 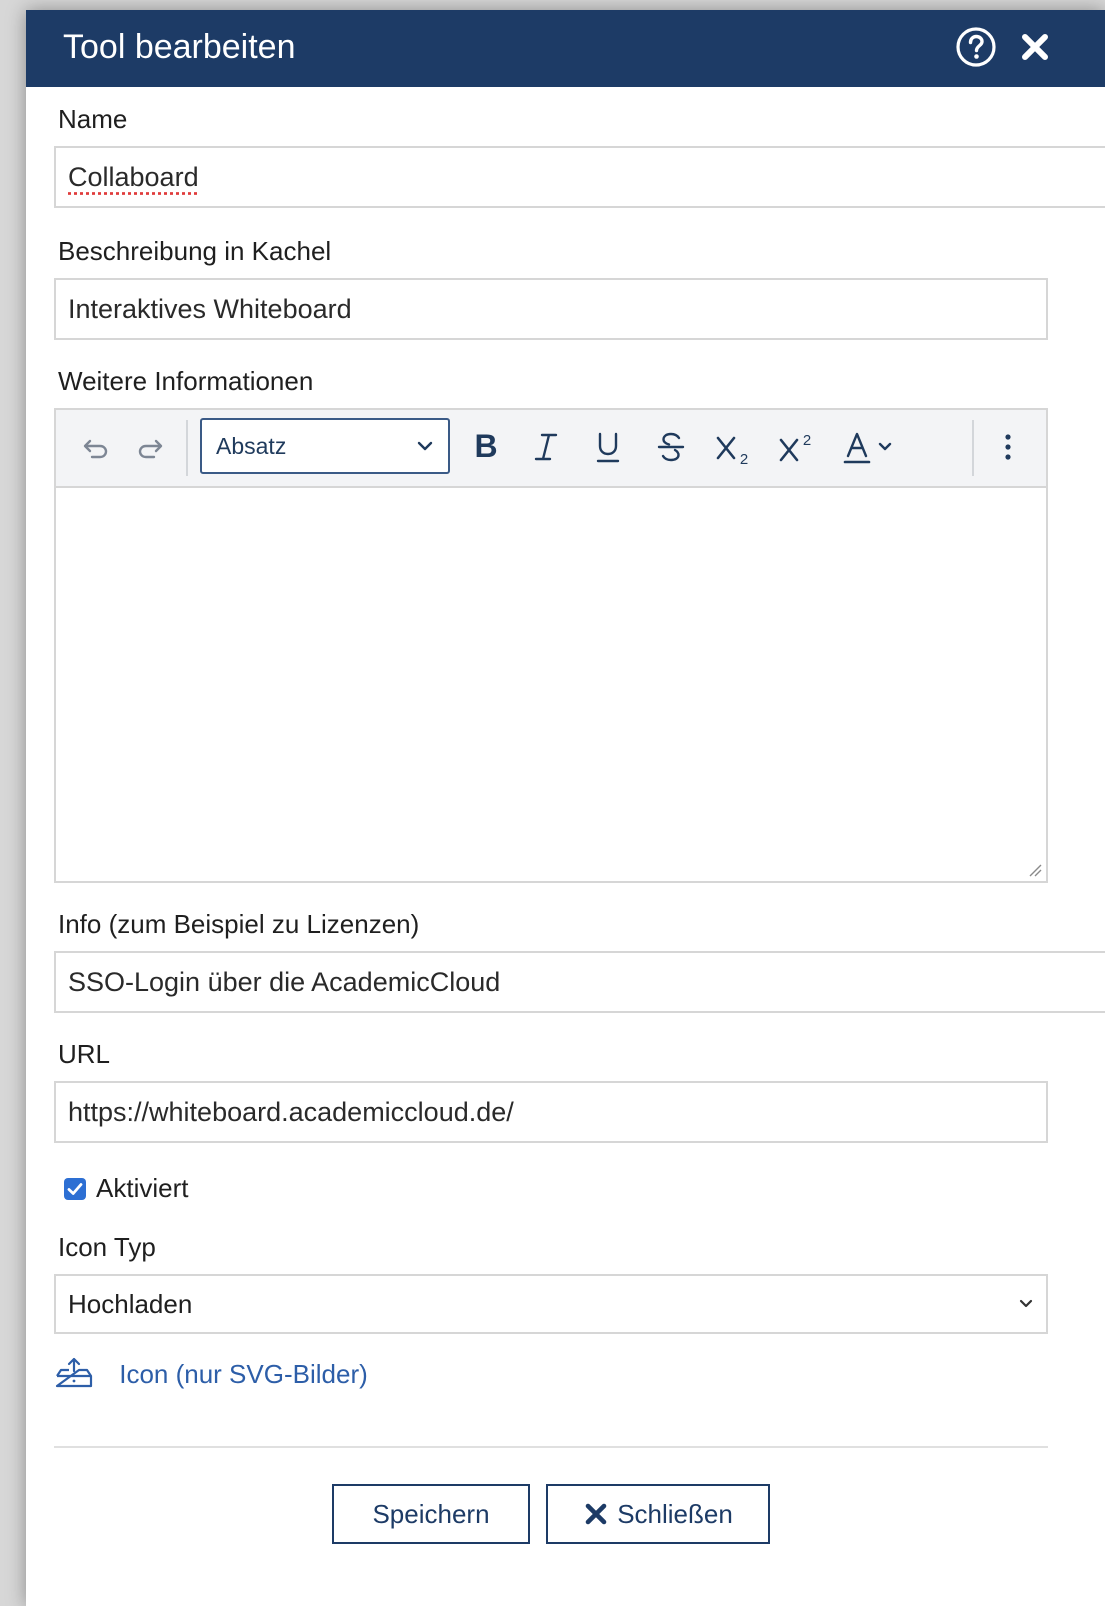 What do you see at coordinates (1035, 870) in the screenshot?
I see `resize-handle-icon` at bounding box center [1035, 870].